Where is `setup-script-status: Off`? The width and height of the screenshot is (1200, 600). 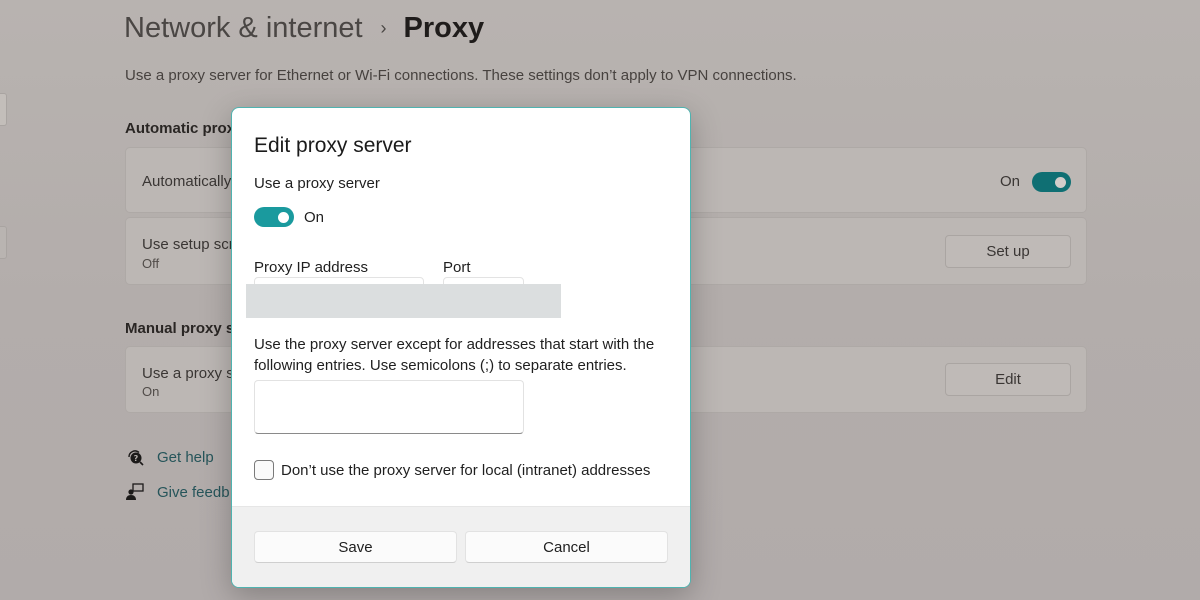 setup-script-status: Off is located at coordinates (151, 263).